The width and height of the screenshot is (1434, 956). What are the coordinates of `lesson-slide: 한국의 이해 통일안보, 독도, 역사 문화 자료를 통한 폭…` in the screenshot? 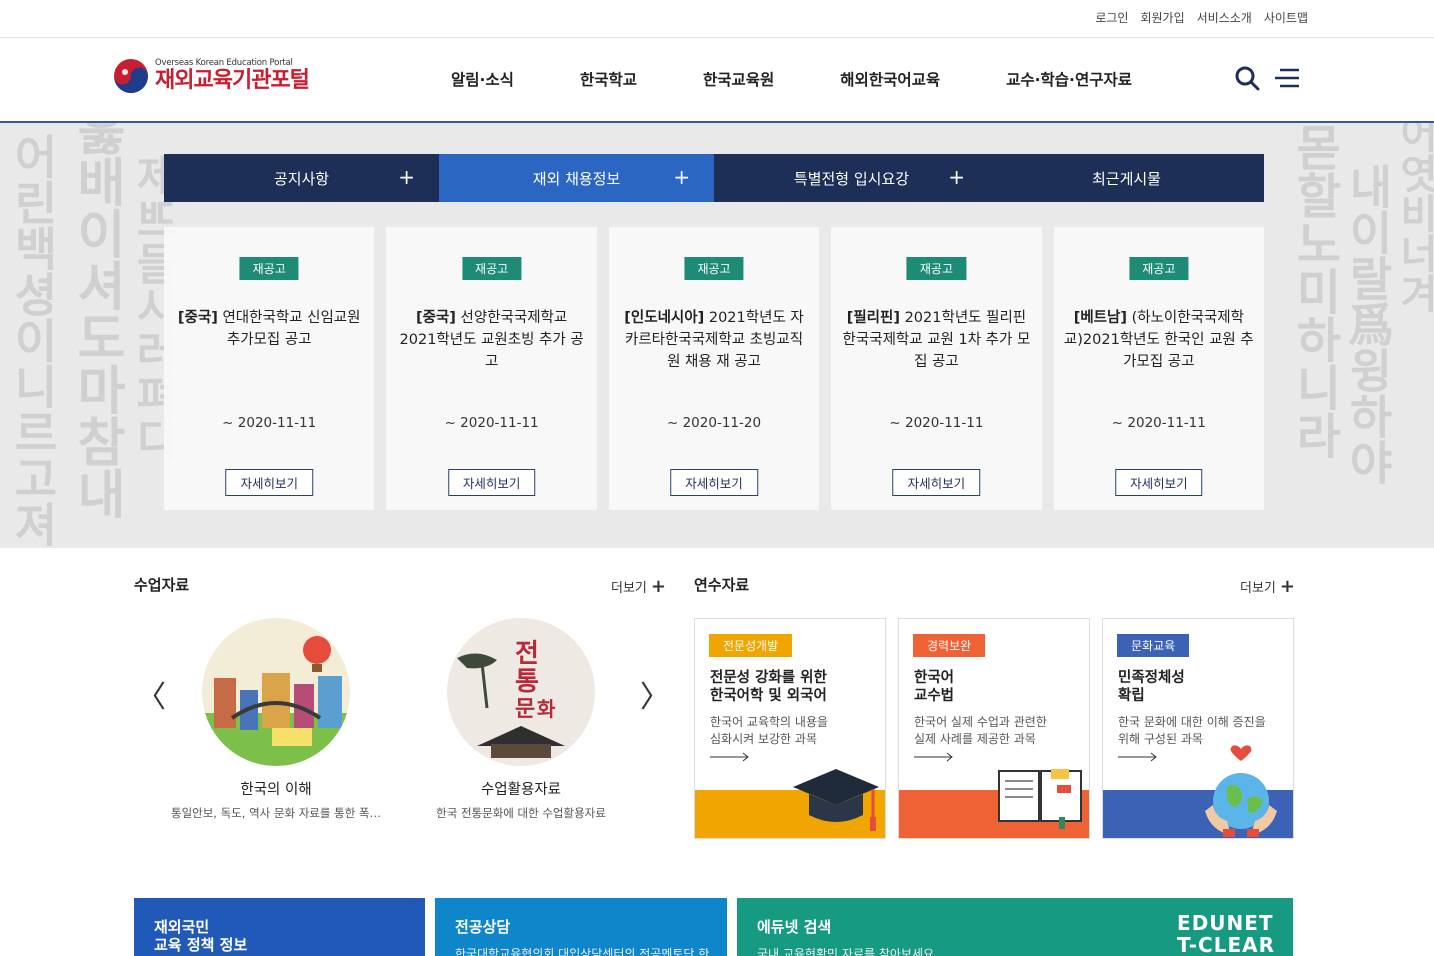 It's located at (276, 719).